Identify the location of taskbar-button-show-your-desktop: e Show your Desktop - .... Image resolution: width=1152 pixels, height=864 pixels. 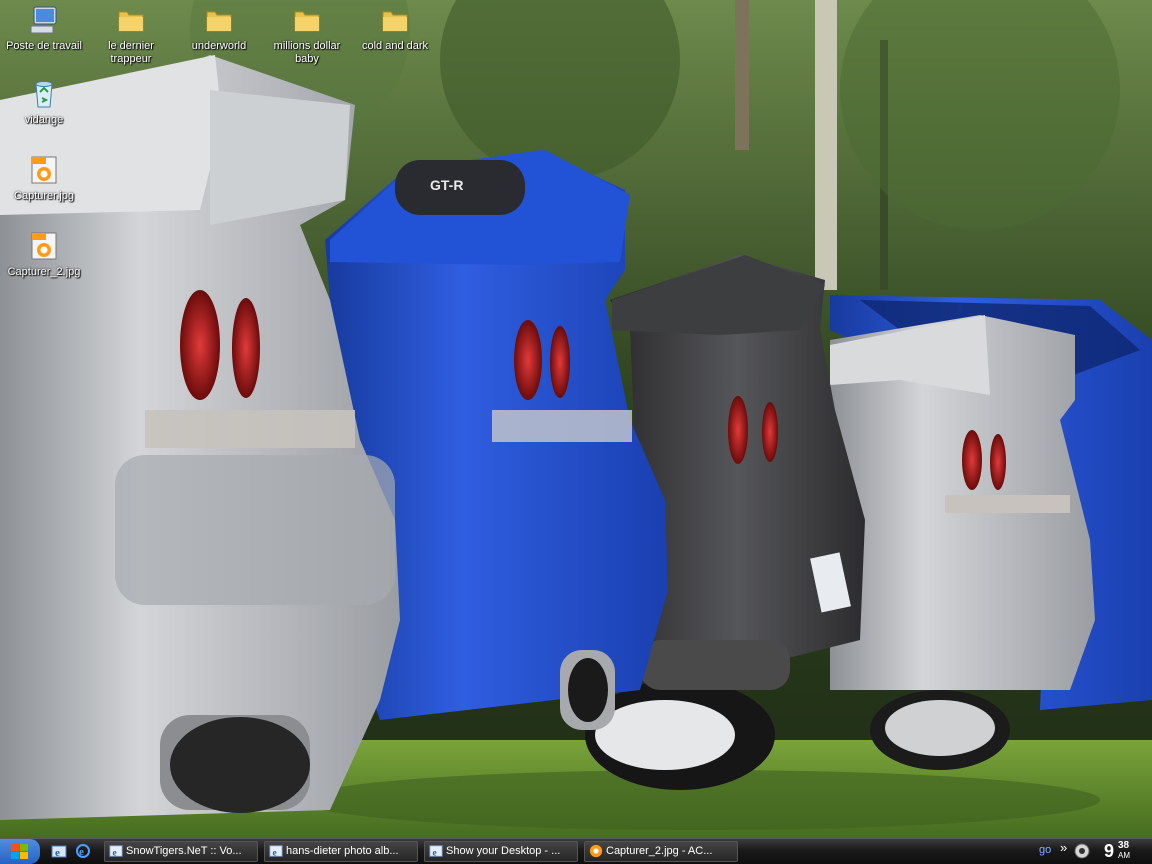
(501, 851).